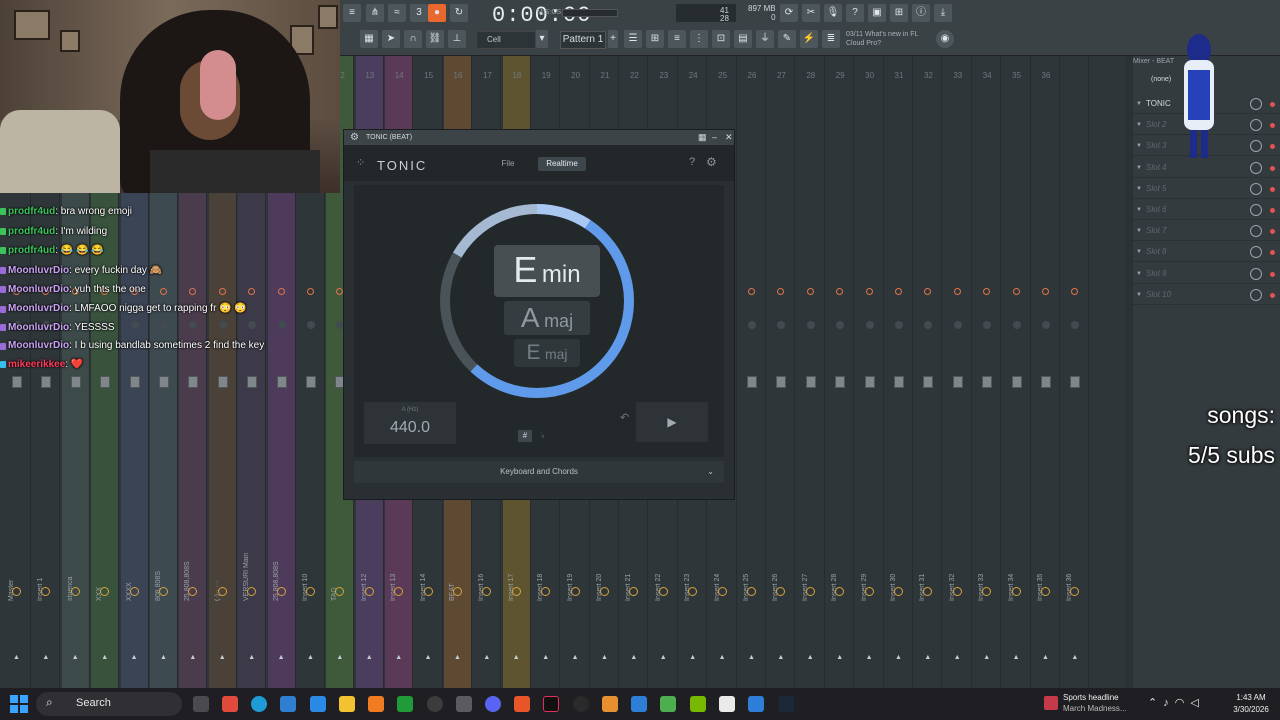 The height and width of the screenshot is (720, 1280). I want to click on mixer-slot: ▼ Slot 10, so click(1206, 295).